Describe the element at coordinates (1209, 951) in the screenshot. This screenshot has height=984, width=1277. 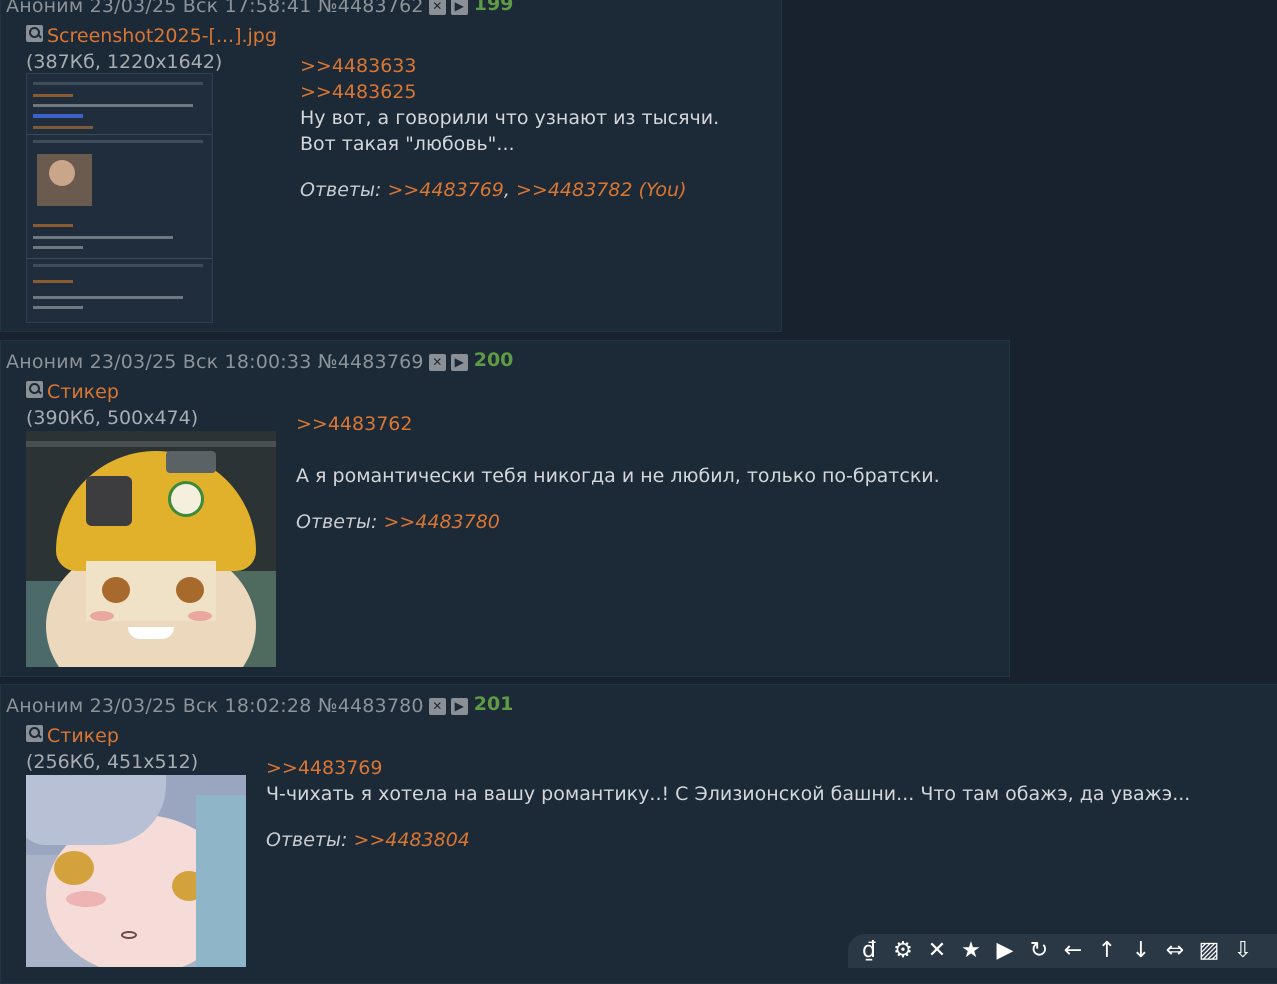
I see `hide-images-icon: ▨` at that location.